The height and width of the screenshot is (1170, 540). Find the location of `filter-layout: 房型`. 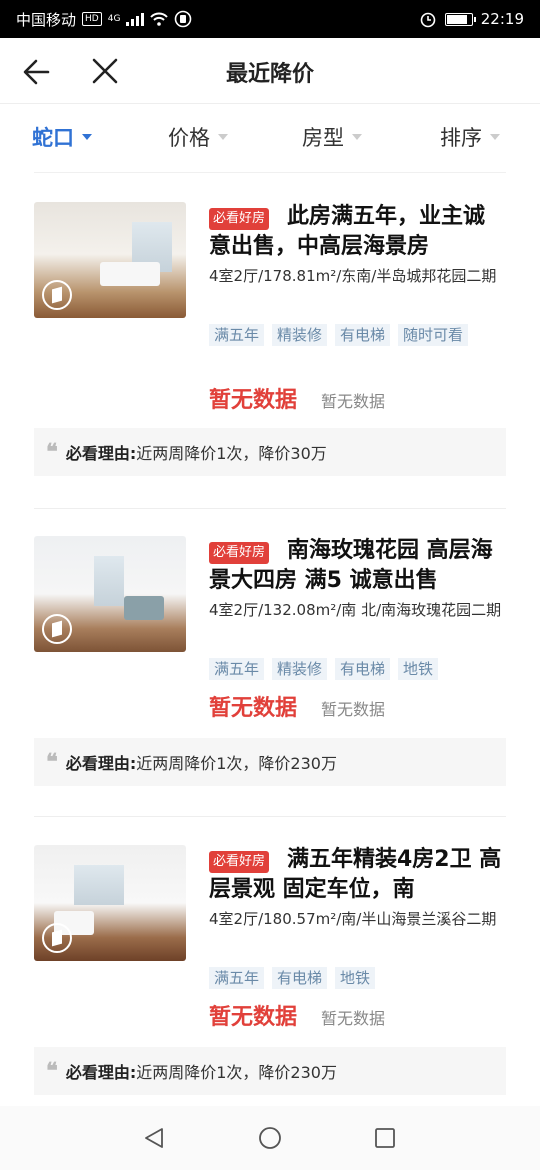

filter-layout: 房型 is located at coordinates (332, 137).